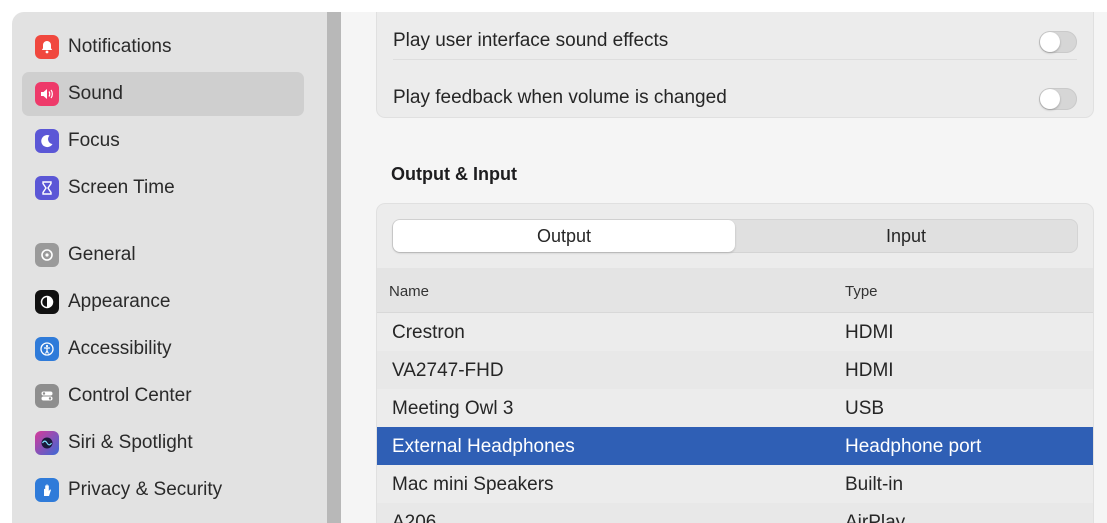 The height and width of the screenshot is (523, 1107). What do you see at coordinates (483, 446) in the screenshot?
I see `device-name: External Headphones` at bounding box center [483, 446].